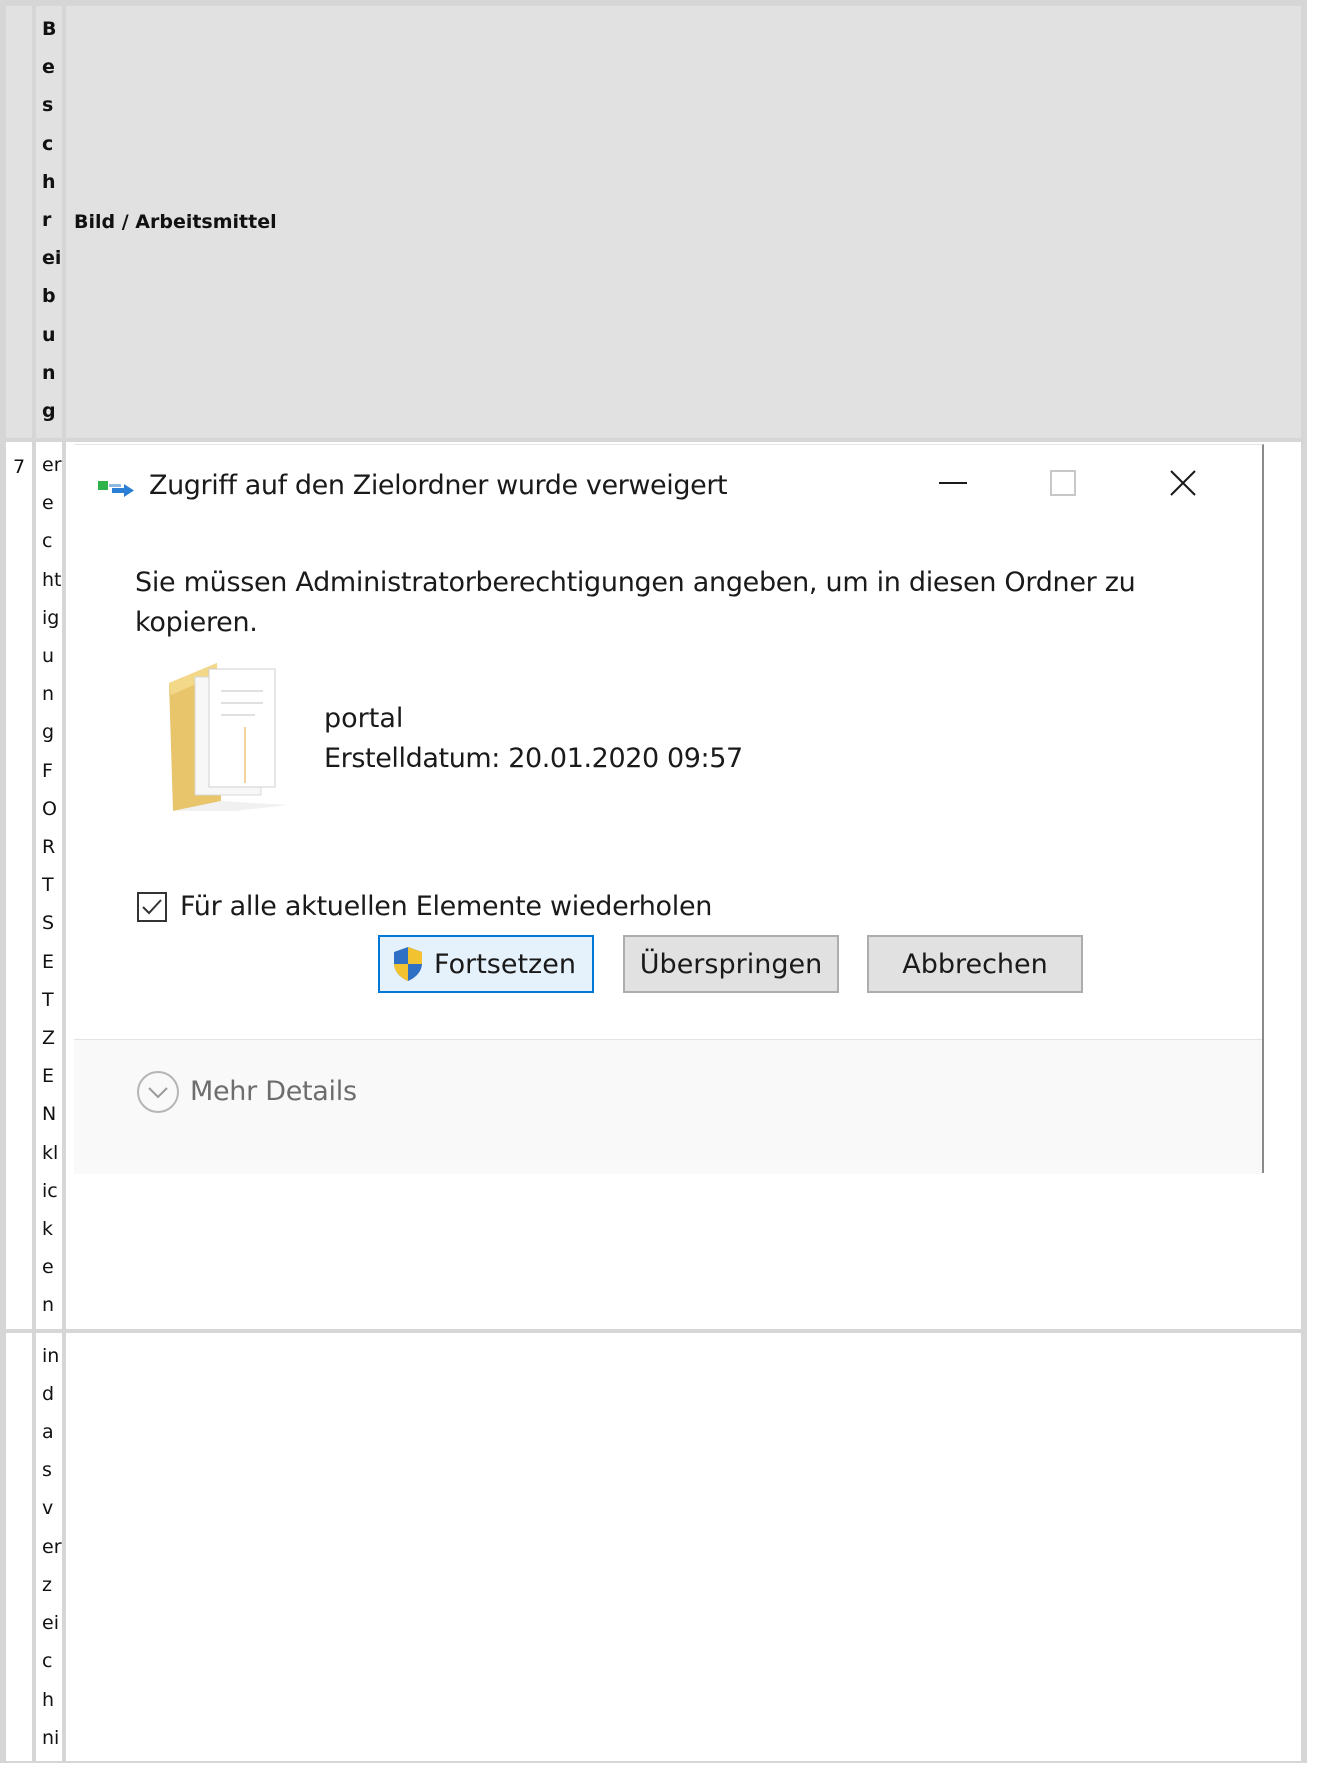  What do you see at coordinates (158, 1092) in the screenshot?
I see `chevron-down-circle-icon` at bounding box center [158, 1092].